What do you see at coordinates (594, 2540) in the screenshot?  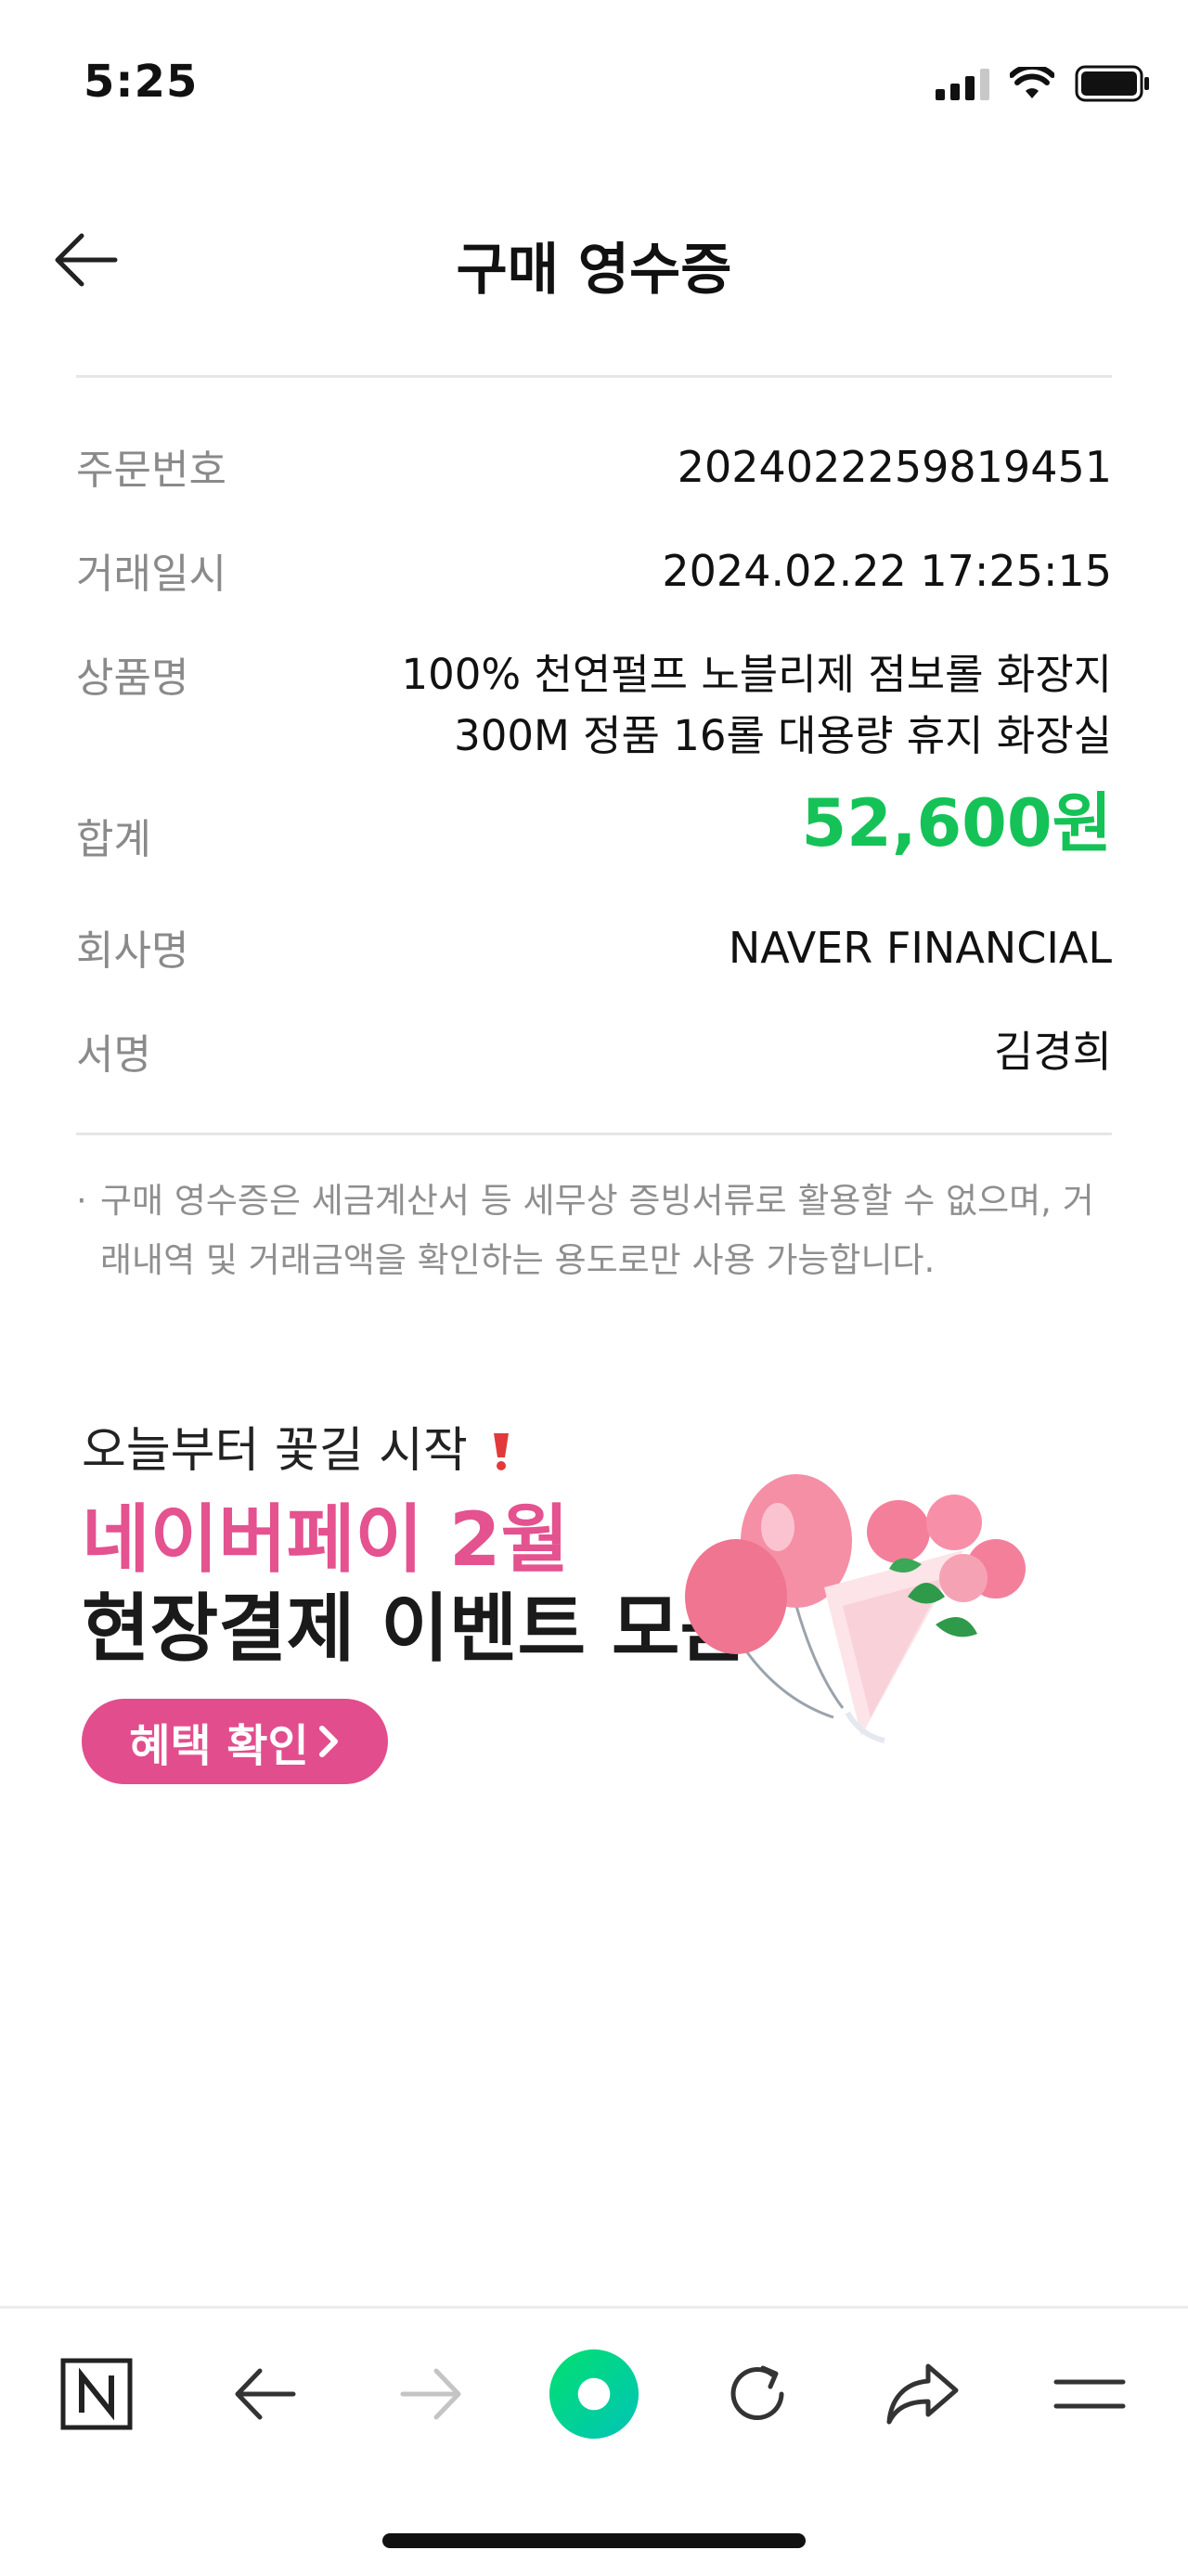 I see `home-indicator` at bounding box center [594, 2540].